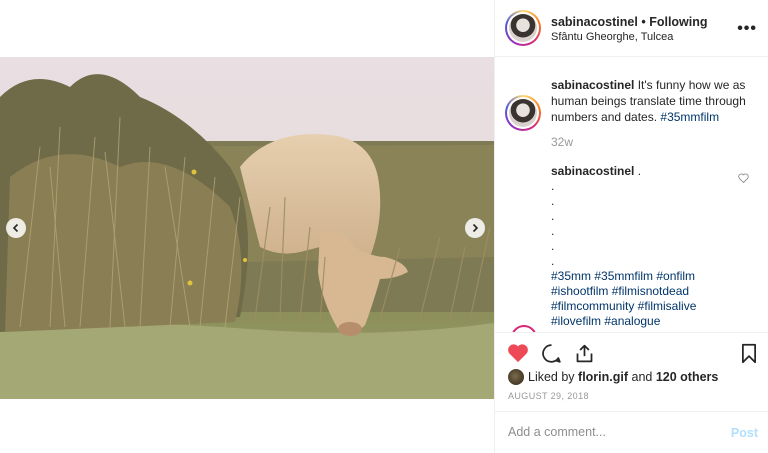 The width and height of the screenshot is (768, 453). I want to click on liker-username: florin.gif, so click(603, 377).